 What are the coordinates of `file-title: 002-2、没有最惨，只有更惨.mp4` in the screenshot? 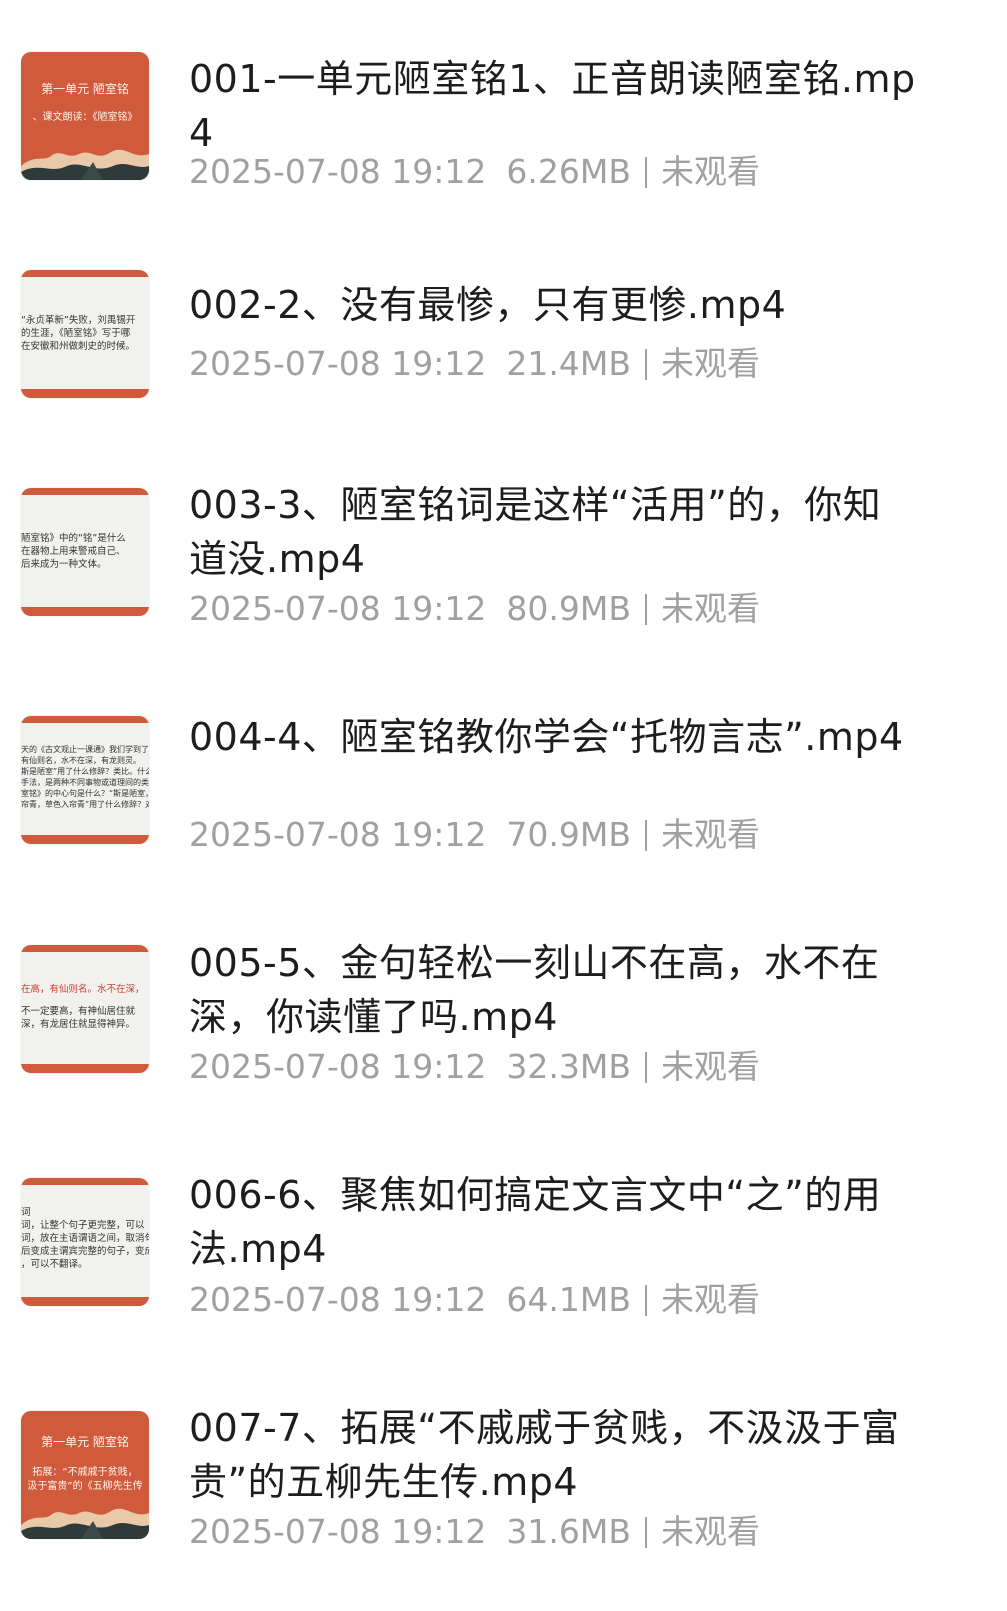 It's located at (554, 305).